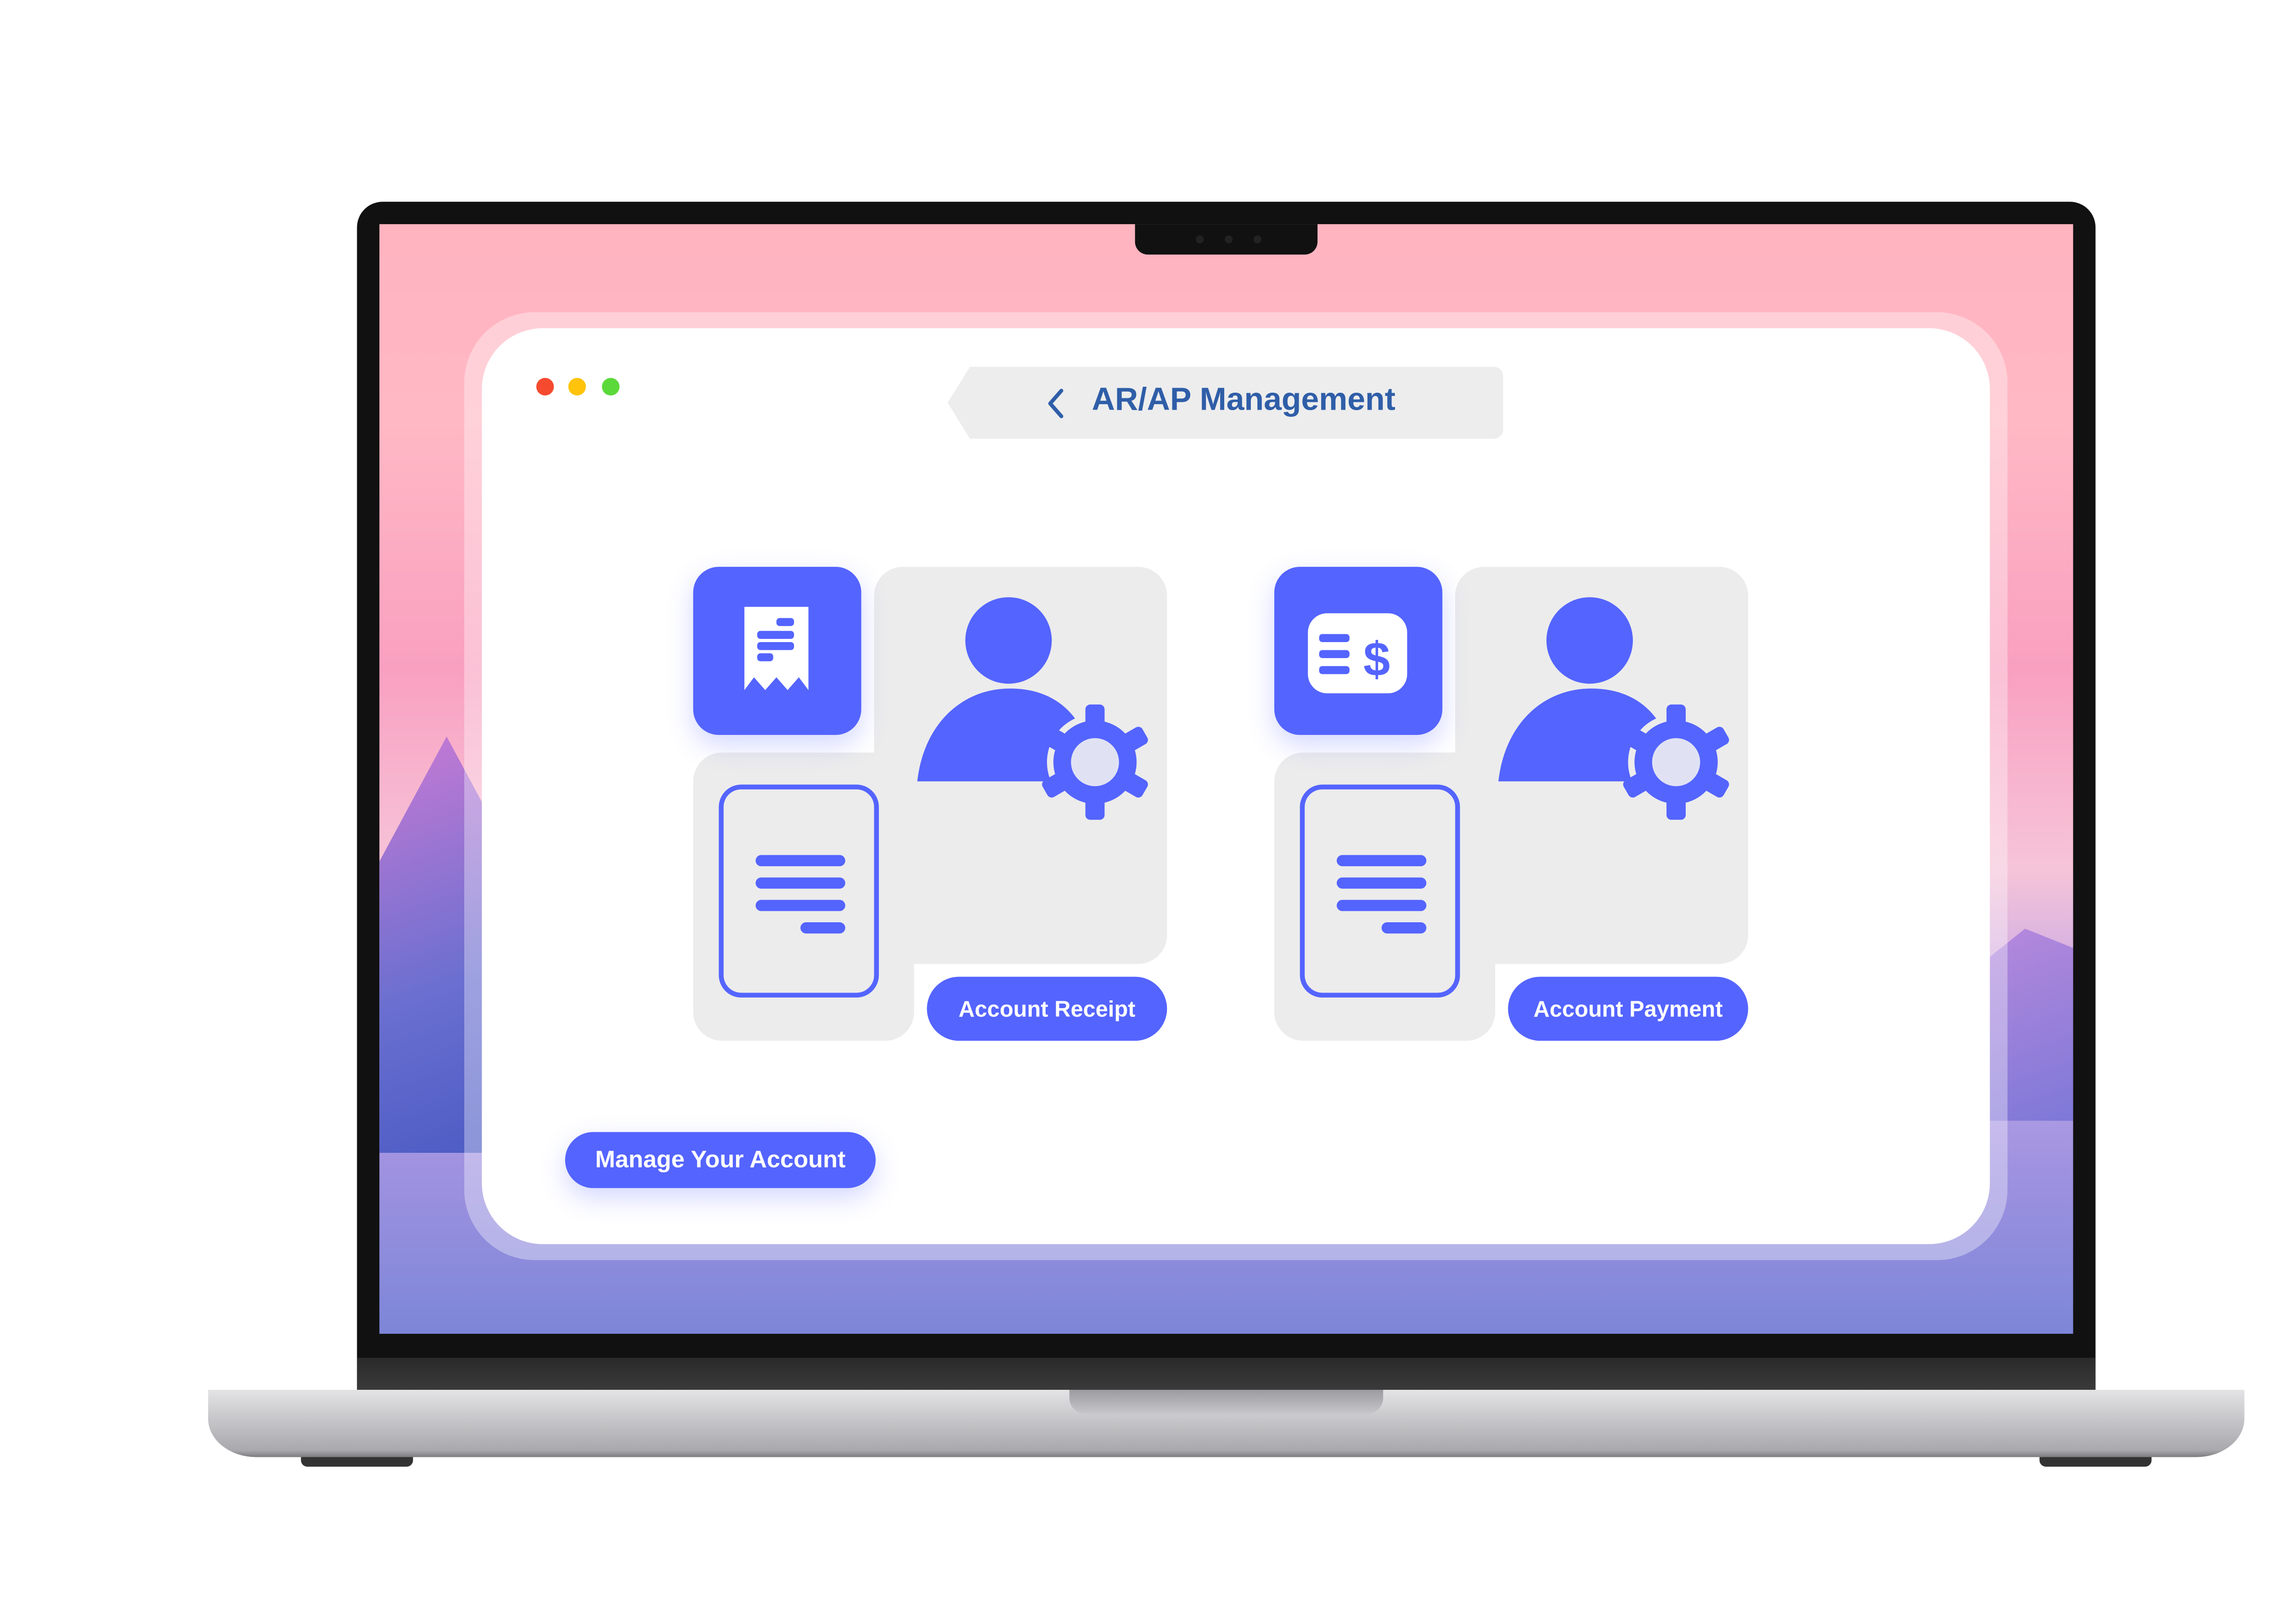 This screenshot has width=2296, height=1619. I want to click on account-payment-card: $ Account Payment, so click(1514, 807).